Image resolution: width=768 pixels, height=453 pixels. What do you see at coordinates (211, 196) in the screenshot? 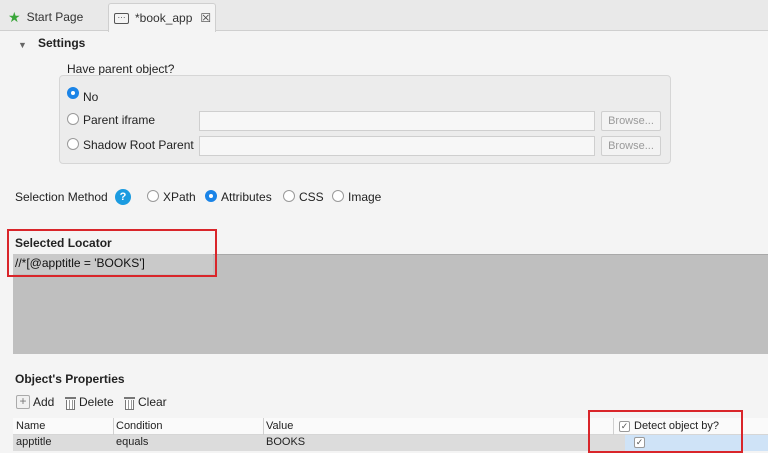
I see `radio-attributes` at bounding box center [211, 196].